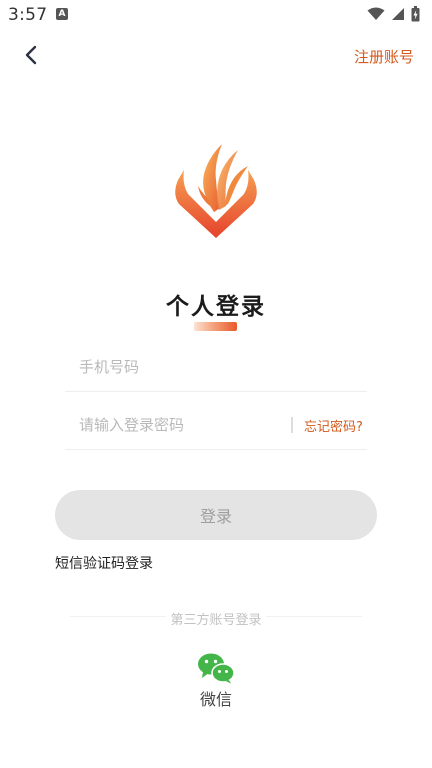 Image resolution: width=432 pixels, height=768 pixels. Describe the element at coordinates (415, 14) in the screenshot. I see `battery-icon` at that location.